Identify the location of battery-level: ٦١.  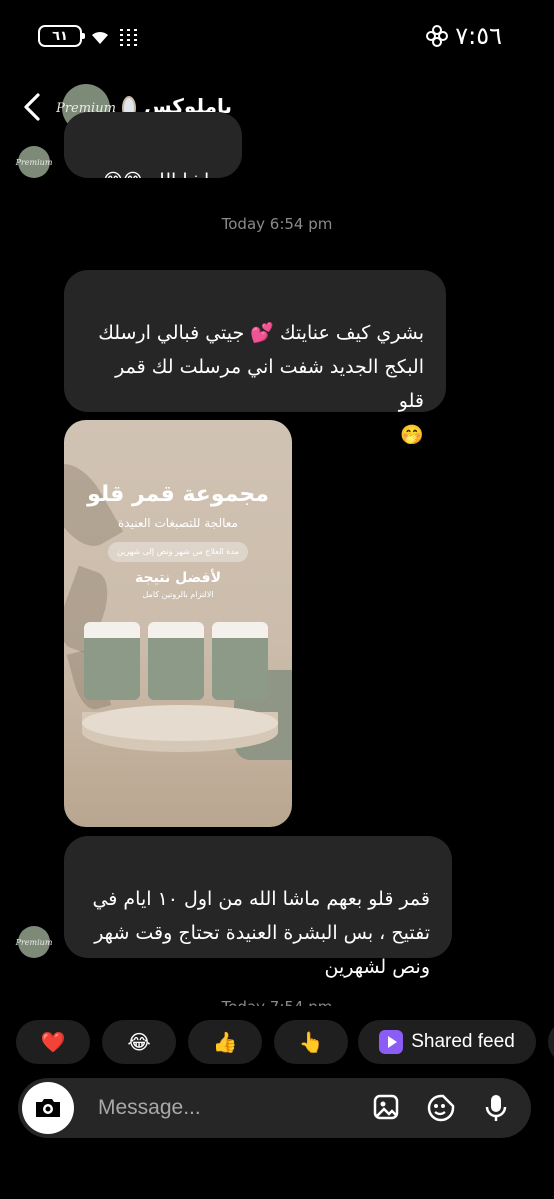
(60, 36).